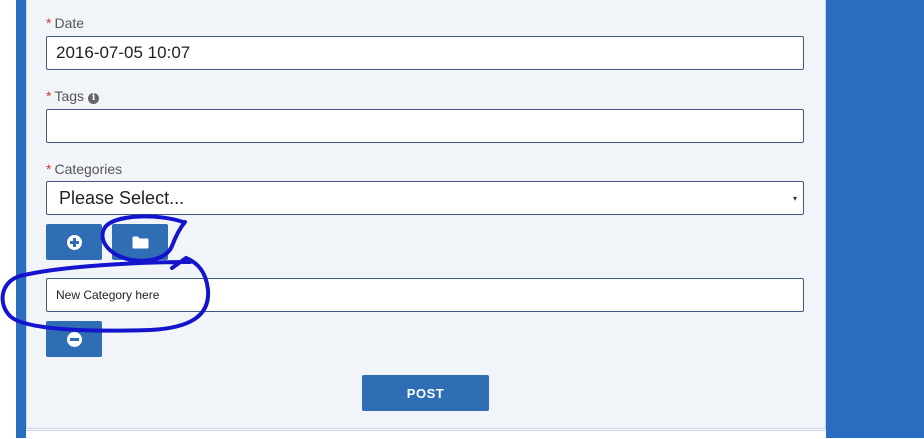 This screenshot has height=439, width=924. I want to click on remove-category-button, so click(74, 339).